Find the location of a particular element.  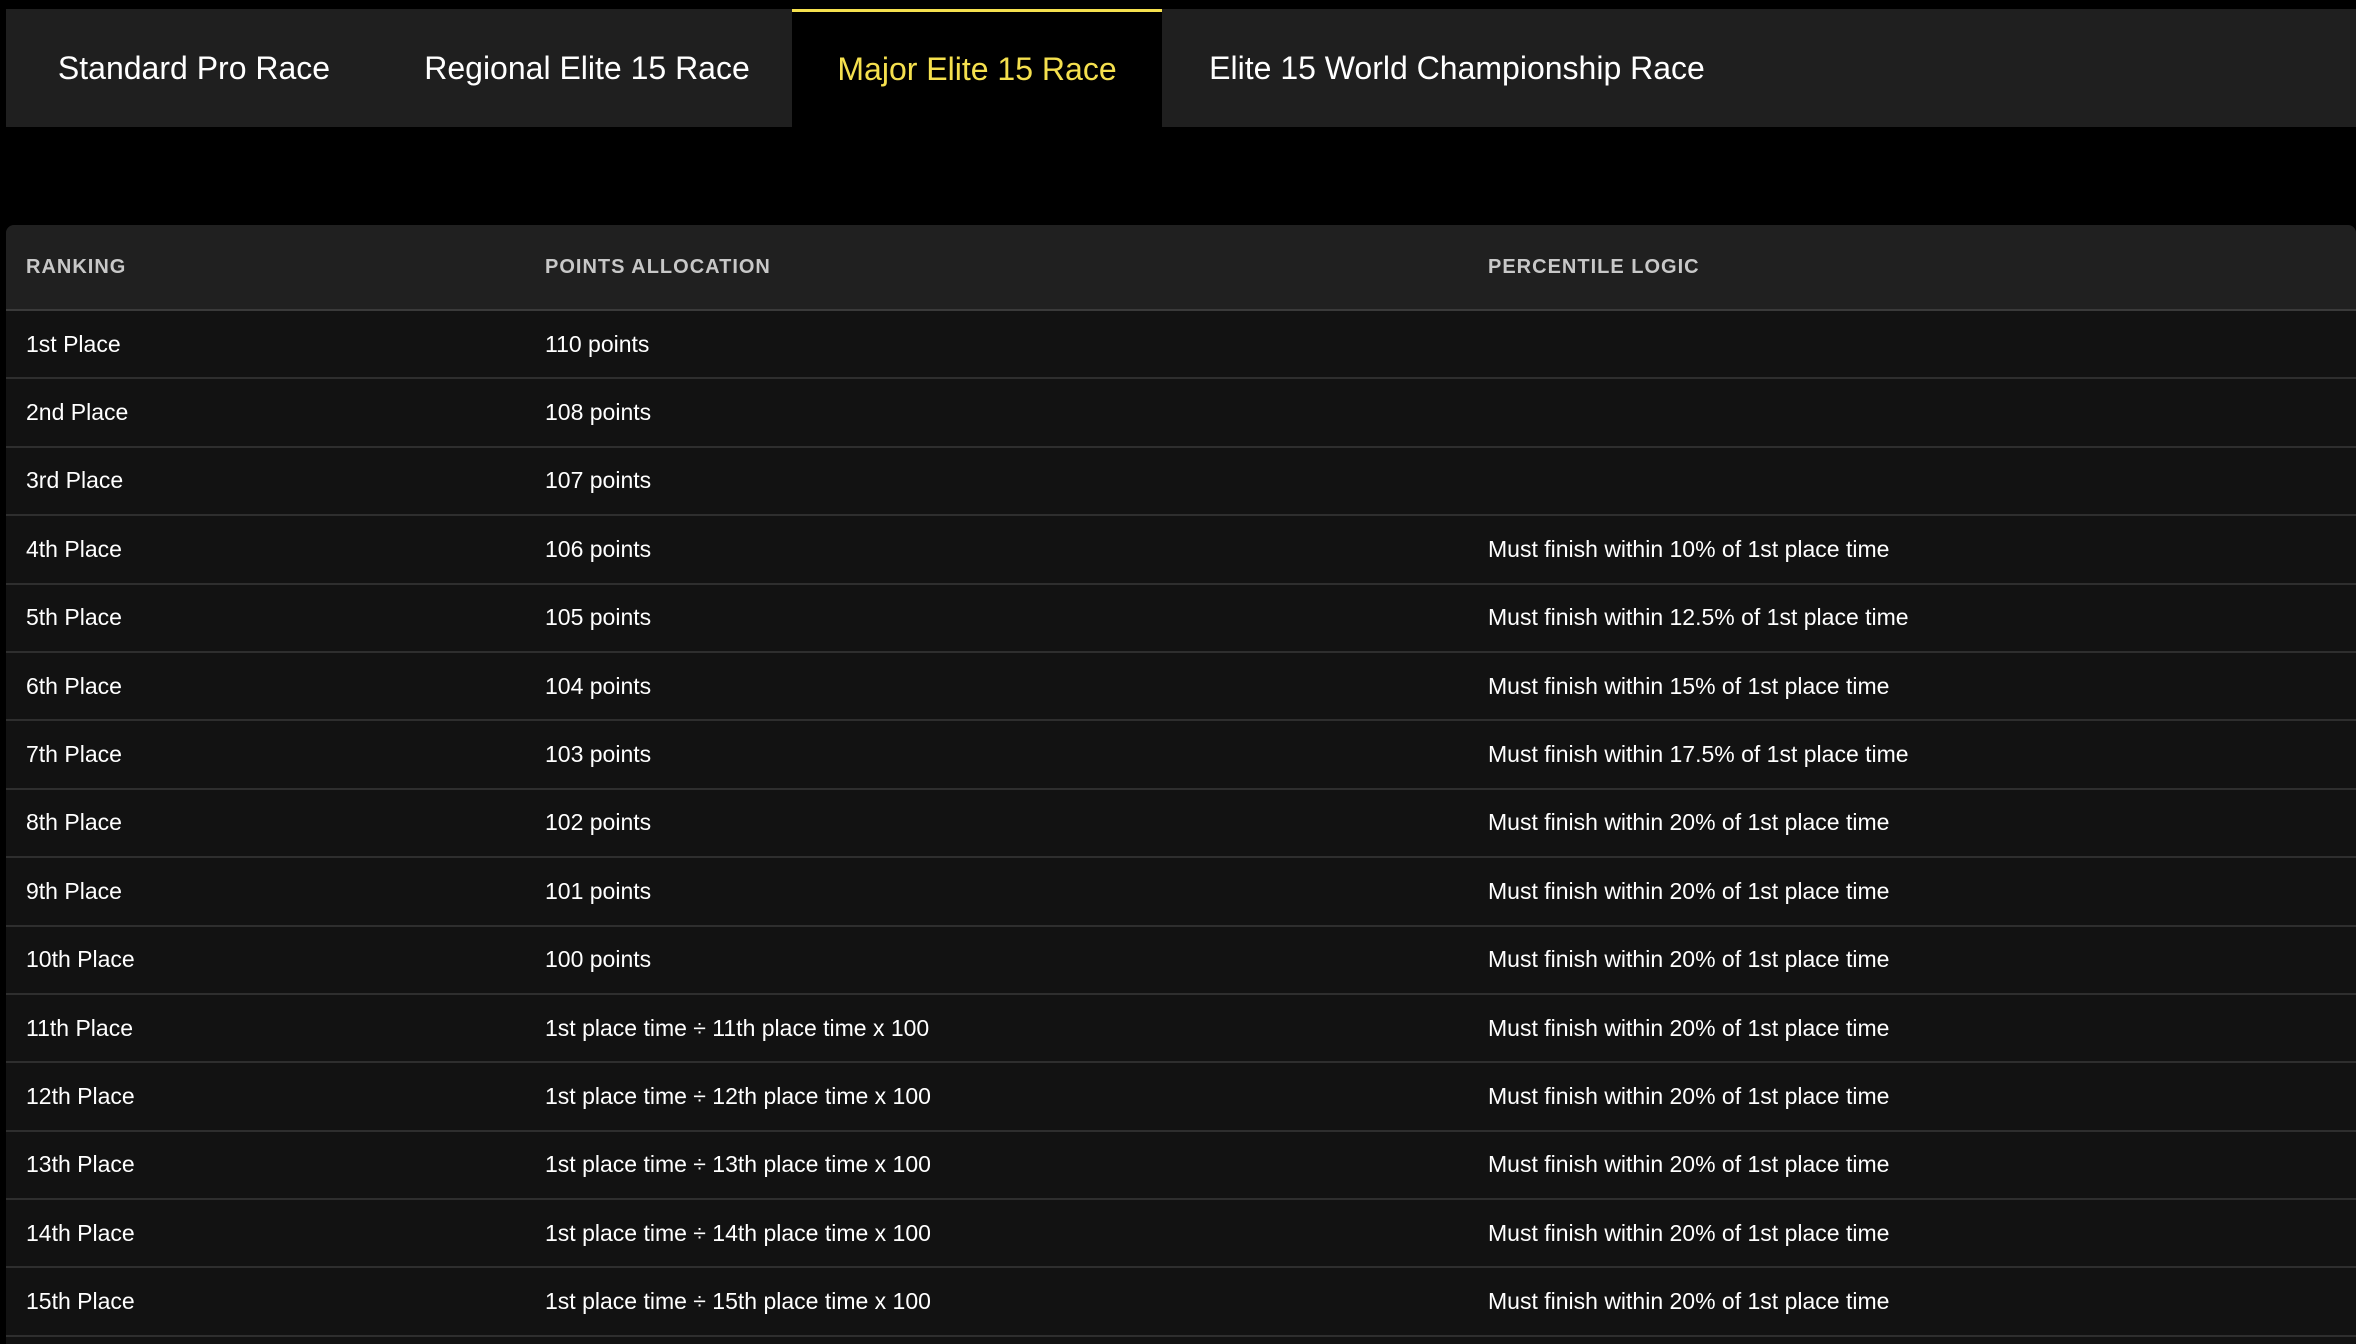

points-cell: 110 points is located at coordinates (597, 343).